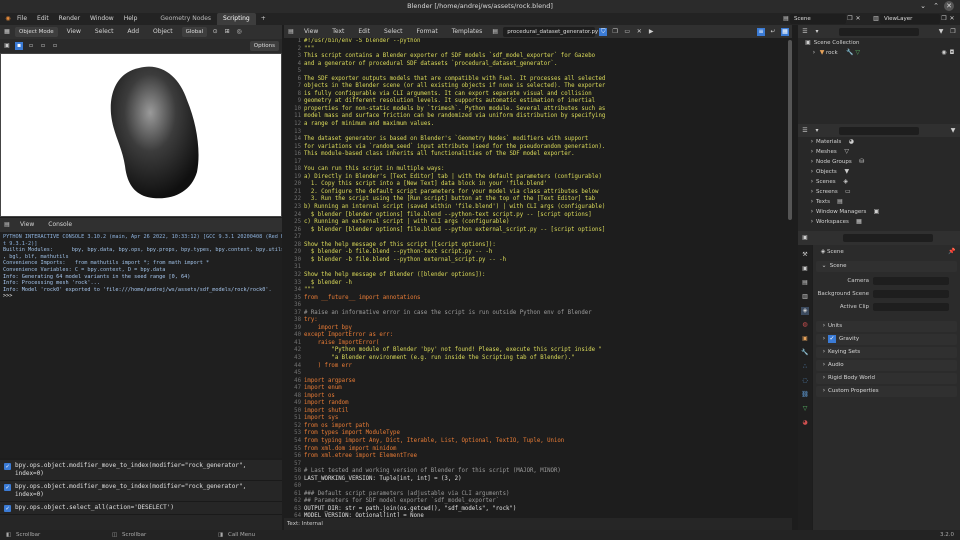  What do you see at coordinates (603, 32) in the screenshot?
I see `fake-user-icon: ⛉` at bounding box center [603, 32].